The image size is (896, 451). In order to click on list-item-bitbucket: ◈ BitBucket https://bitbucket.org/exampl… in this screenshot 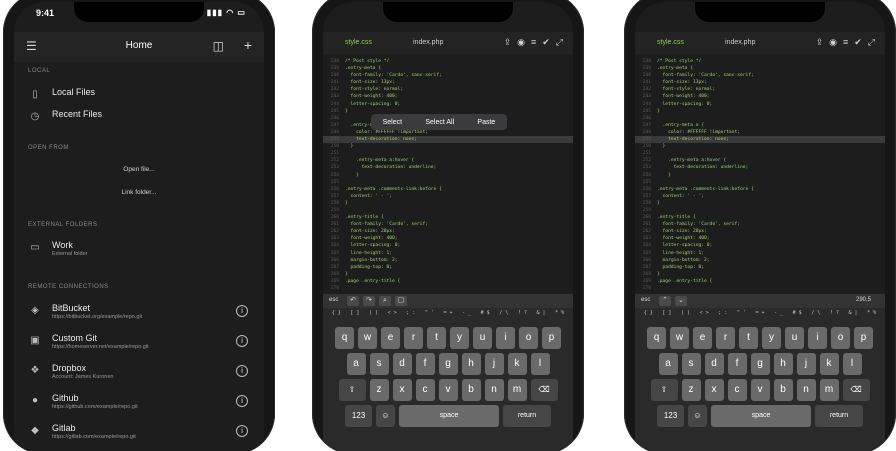, I will do `click(140, 313)`.